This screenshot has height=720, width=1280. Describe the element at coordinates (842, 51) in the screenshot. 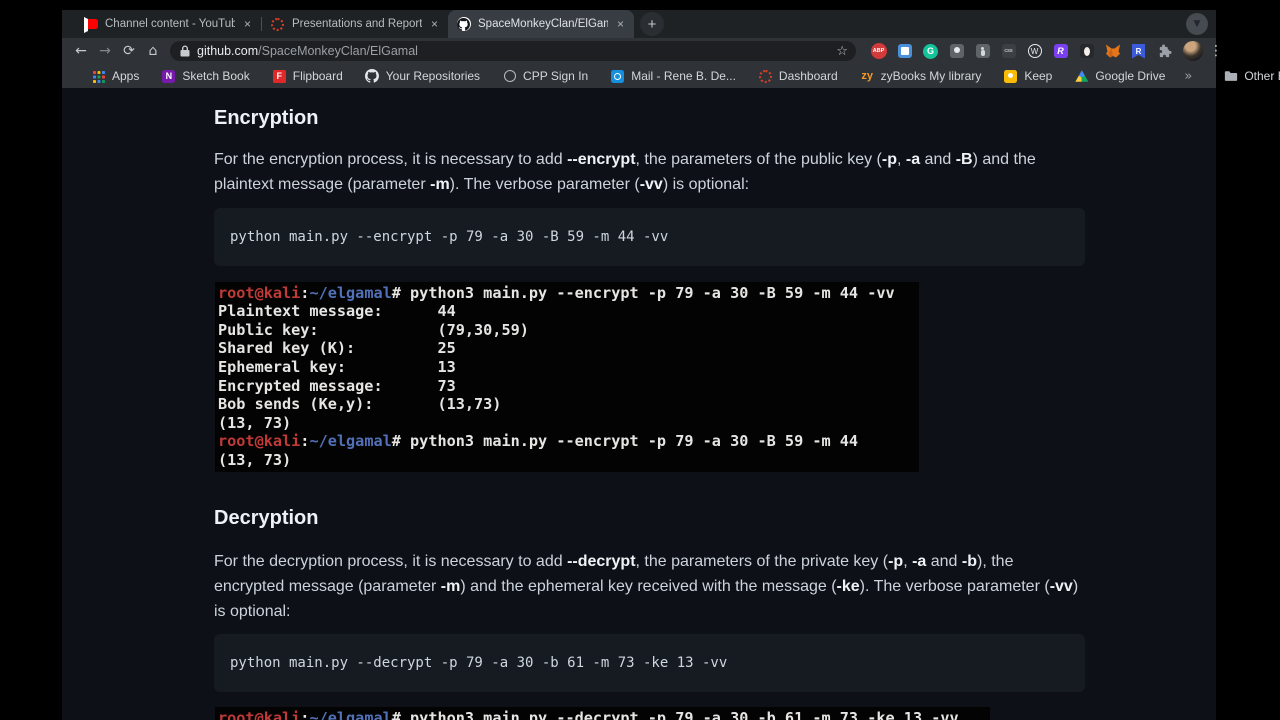

I see `bookmark-star-icon: ☆` at that location.